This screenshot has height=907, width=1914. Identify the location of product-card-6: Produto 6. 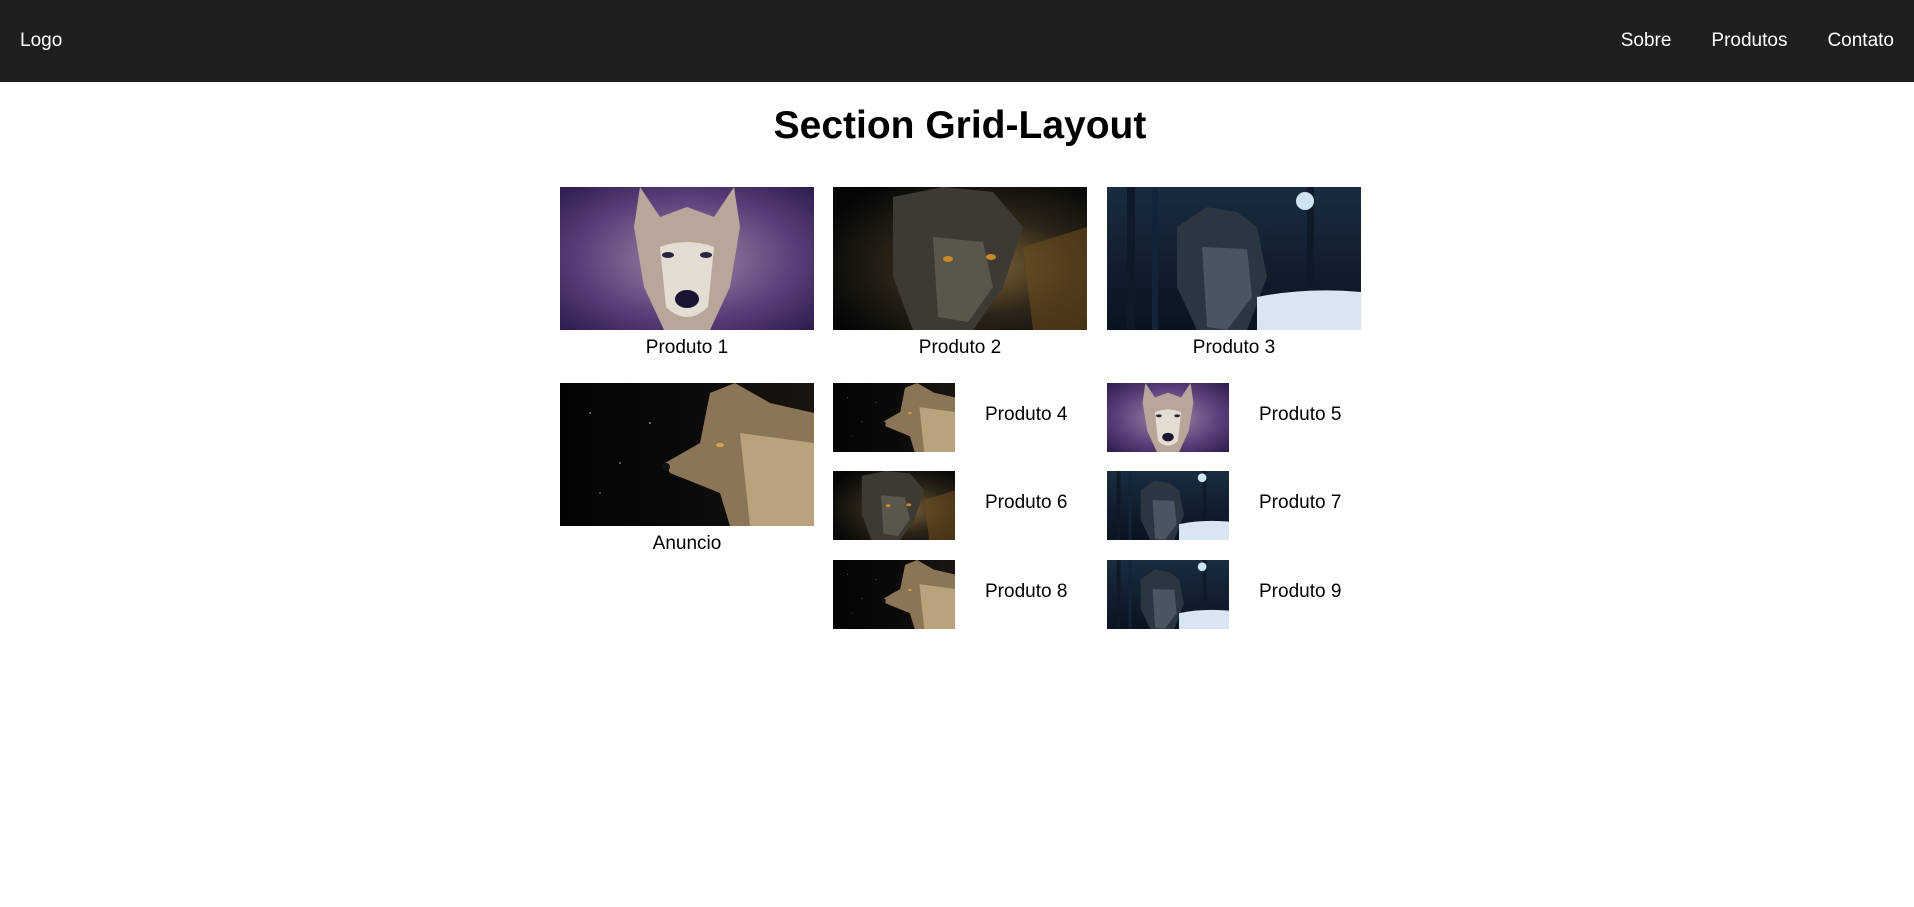
(950, 505).